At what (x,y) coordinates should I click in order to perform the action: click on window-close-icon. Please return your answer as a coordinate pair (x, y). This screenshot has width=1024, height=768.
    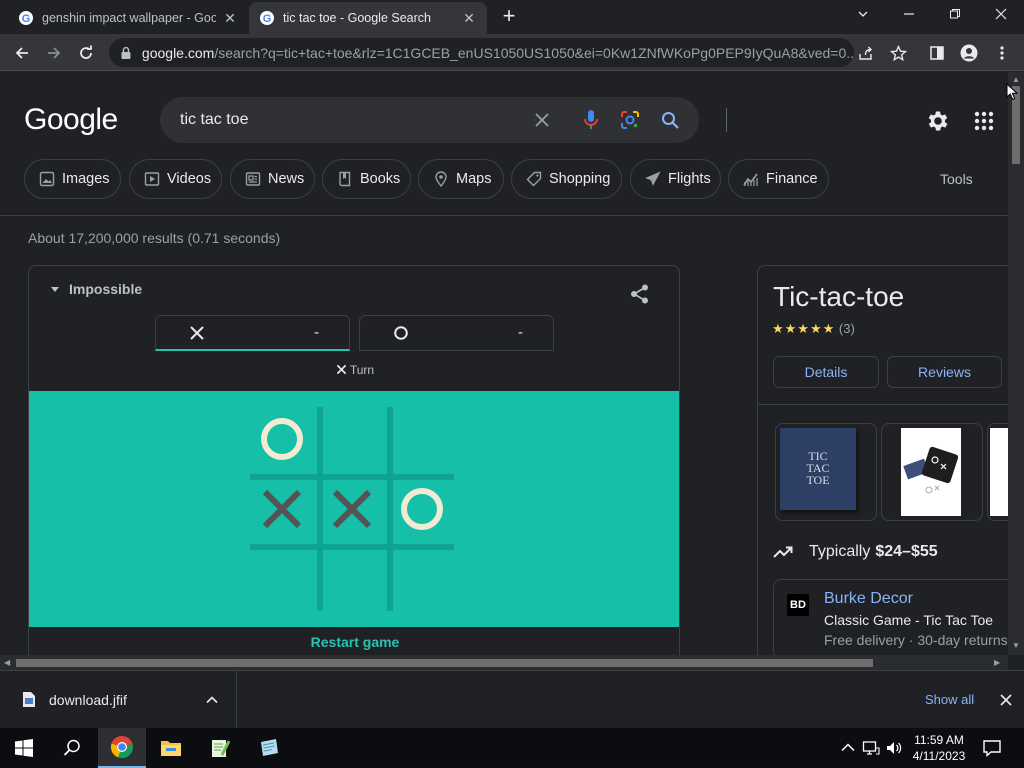
    Looking at the image, I should click on (1001, 15).